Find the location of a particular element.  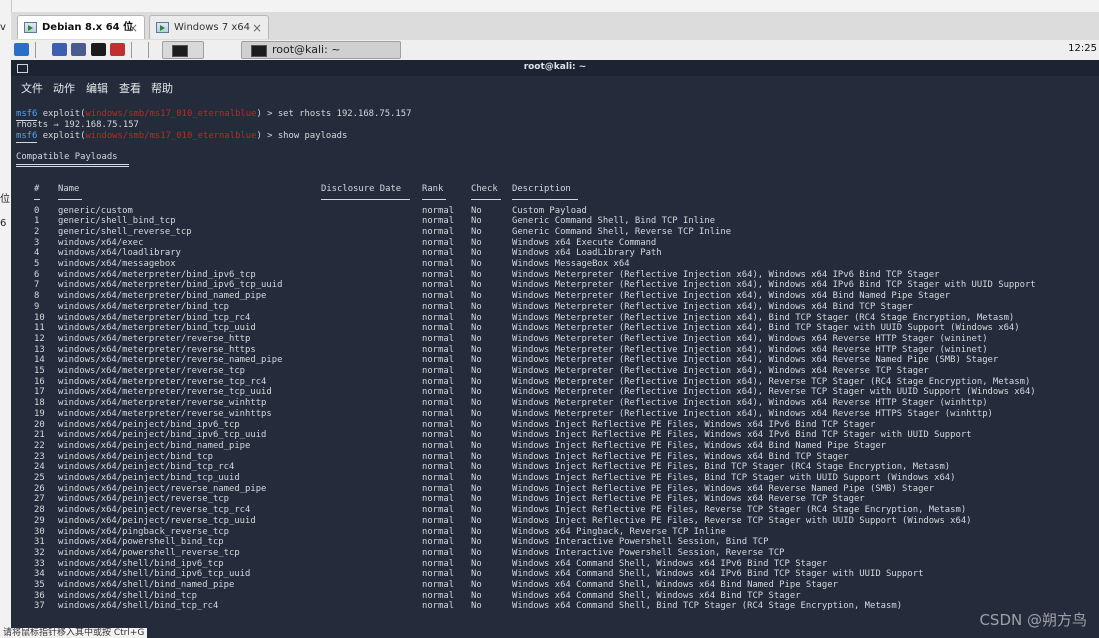

command-output: rhosts ⇒ 192.168.75.157 is located at coordinates (77, 125).